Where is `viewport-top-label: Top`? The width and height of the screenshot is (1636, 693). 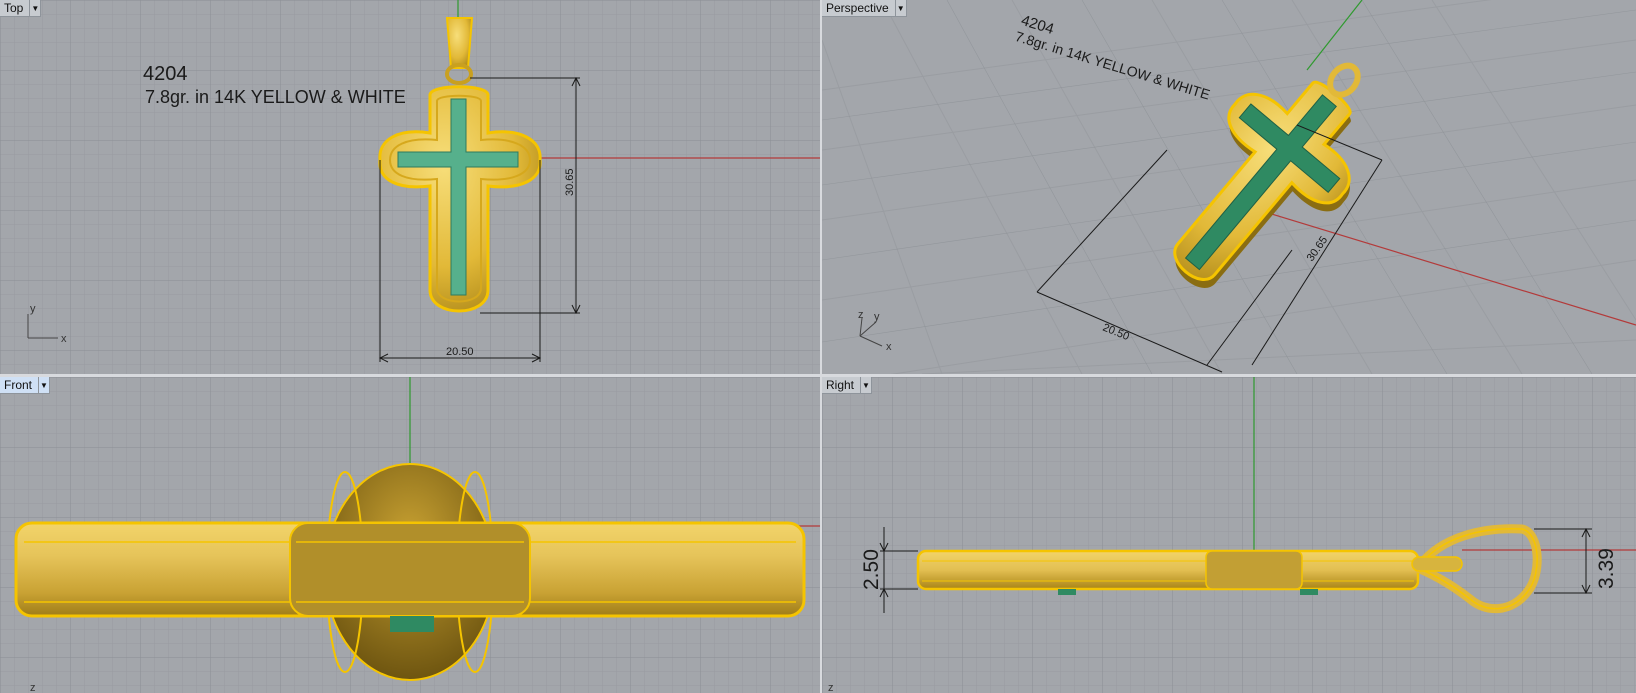
viewport-top-label: Top is located at coordinates (14, 8).